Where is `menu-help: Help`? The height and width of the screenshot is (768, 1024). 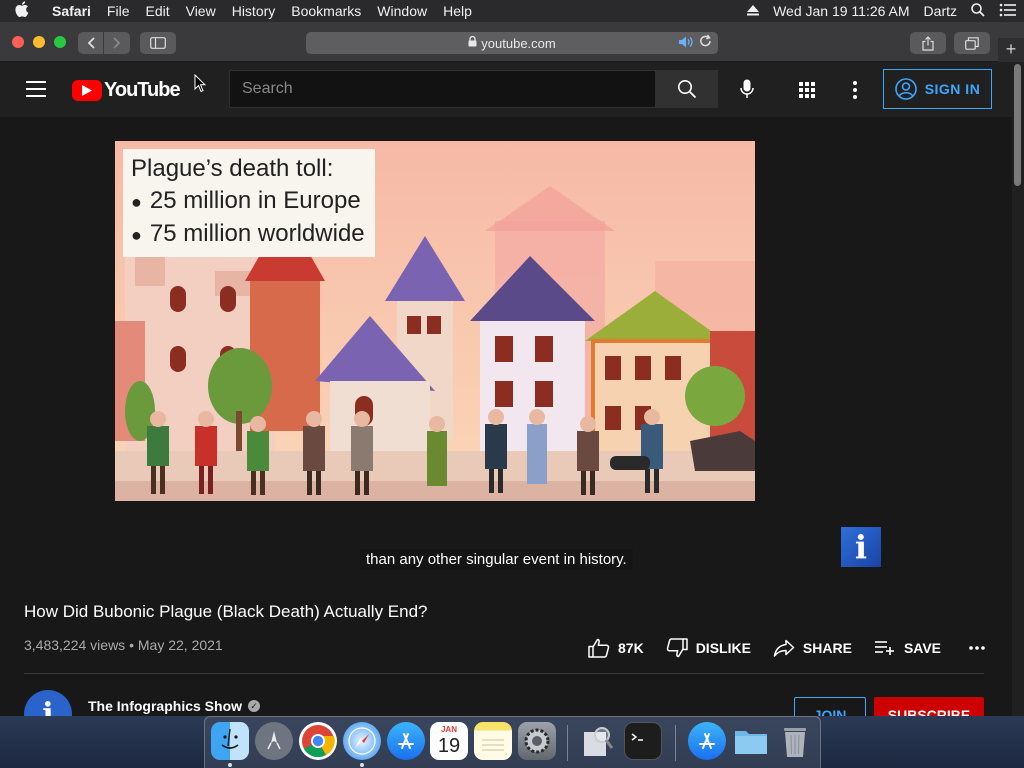 menu-help: Help is located at coordinates (457, 11).